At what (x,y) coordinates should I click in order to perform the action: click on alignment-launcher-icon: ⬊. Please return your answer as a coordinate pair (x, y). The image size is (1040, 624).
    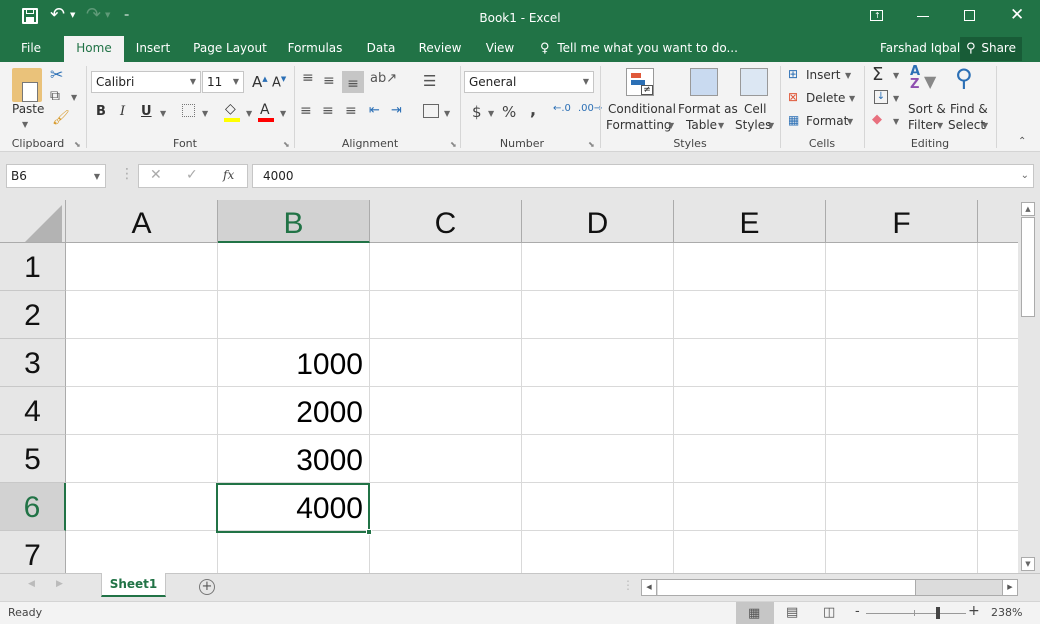
    Looking at the image, I should click on (453, 144).